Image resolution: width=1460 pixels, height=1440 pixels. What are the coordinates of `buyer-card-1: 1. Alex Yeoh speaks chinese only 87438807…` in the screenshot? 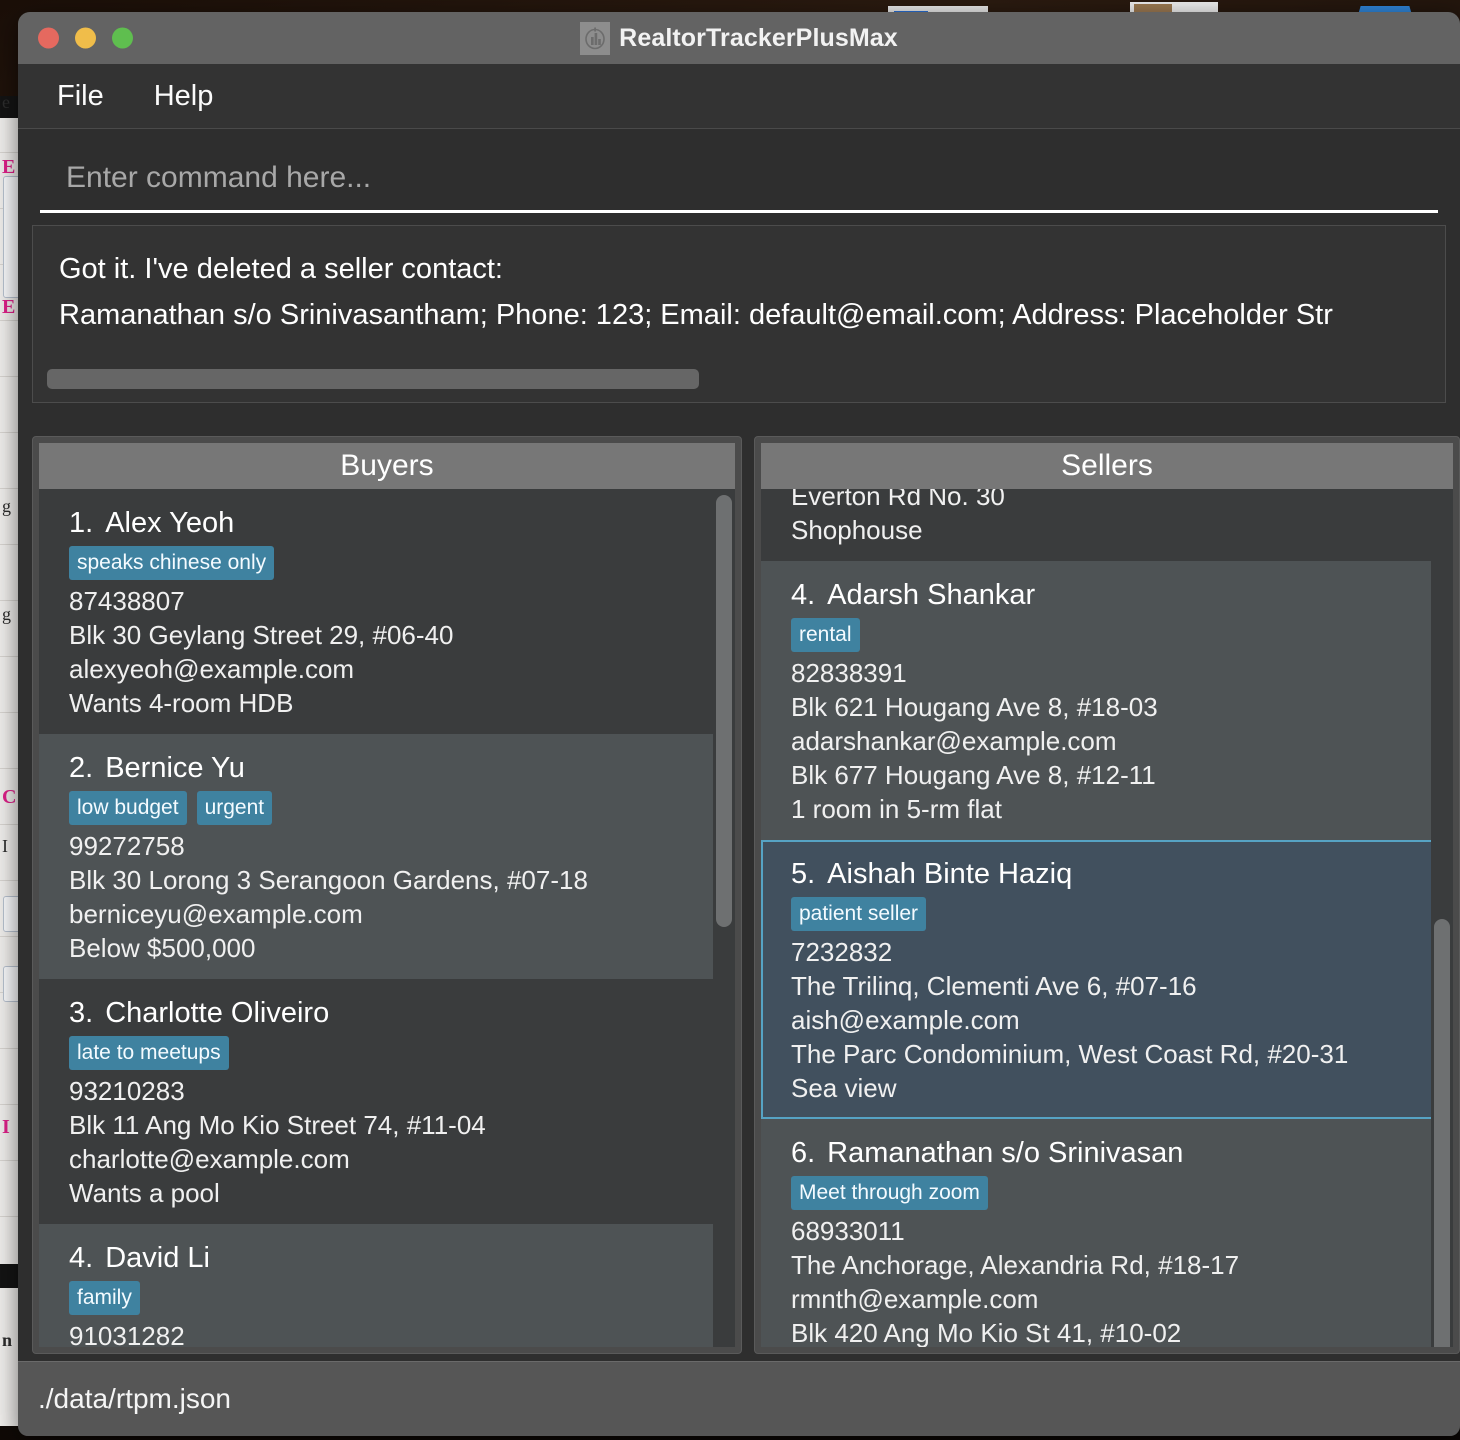 It's located at (387, 611).